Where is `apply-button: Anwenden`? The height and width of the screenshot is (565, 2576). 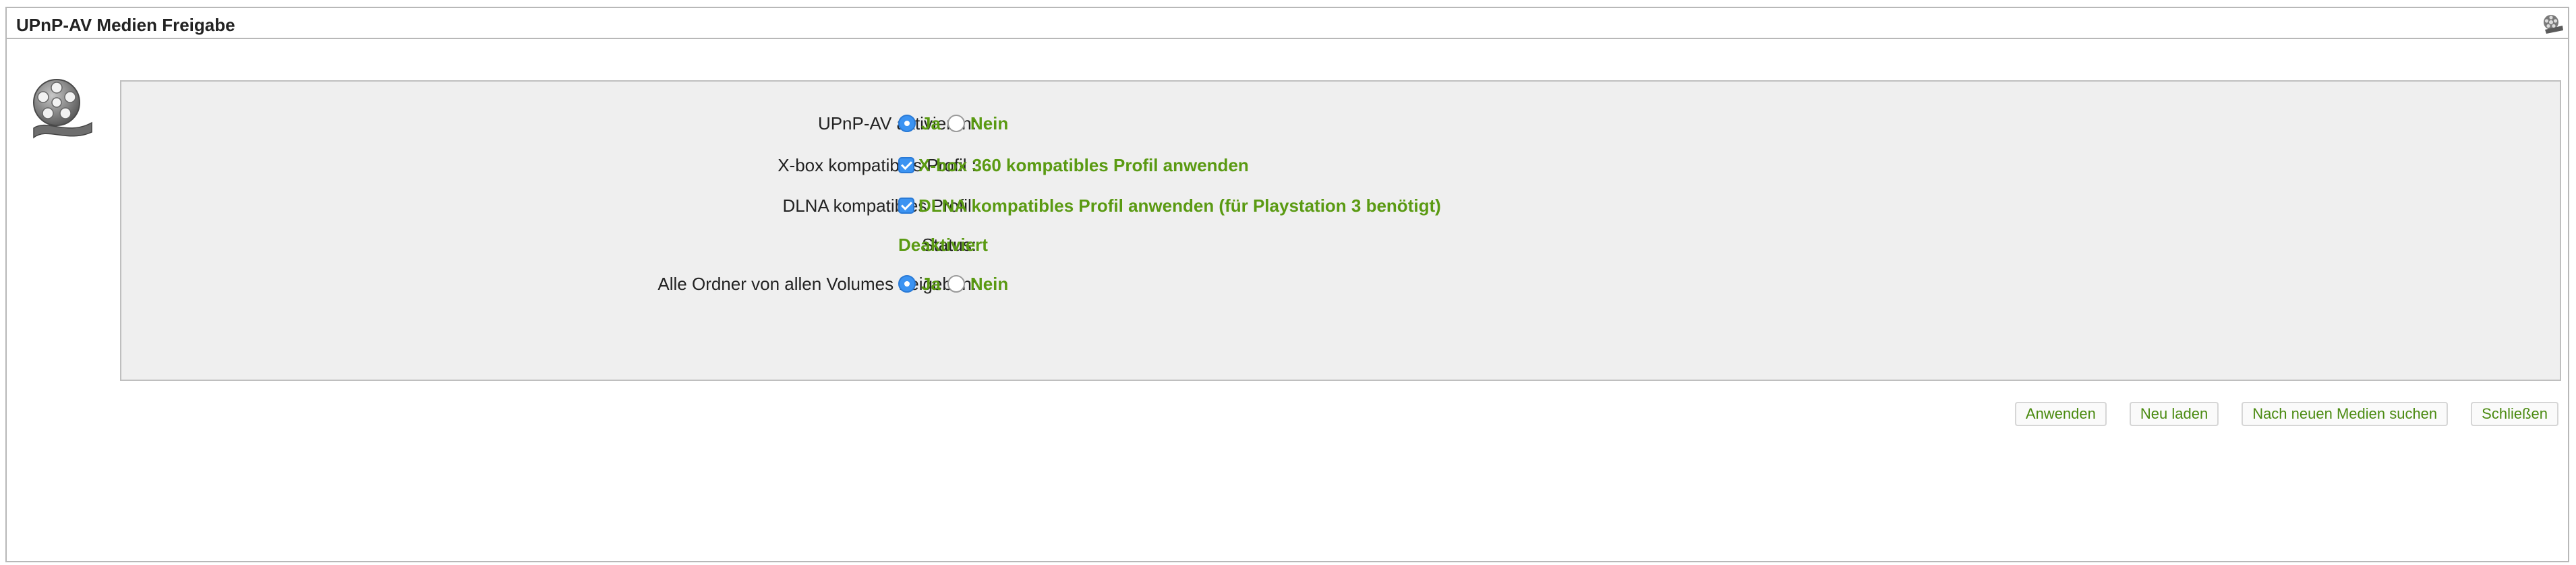
apply-button: Anwenden is located at coordinates (2060, 414).